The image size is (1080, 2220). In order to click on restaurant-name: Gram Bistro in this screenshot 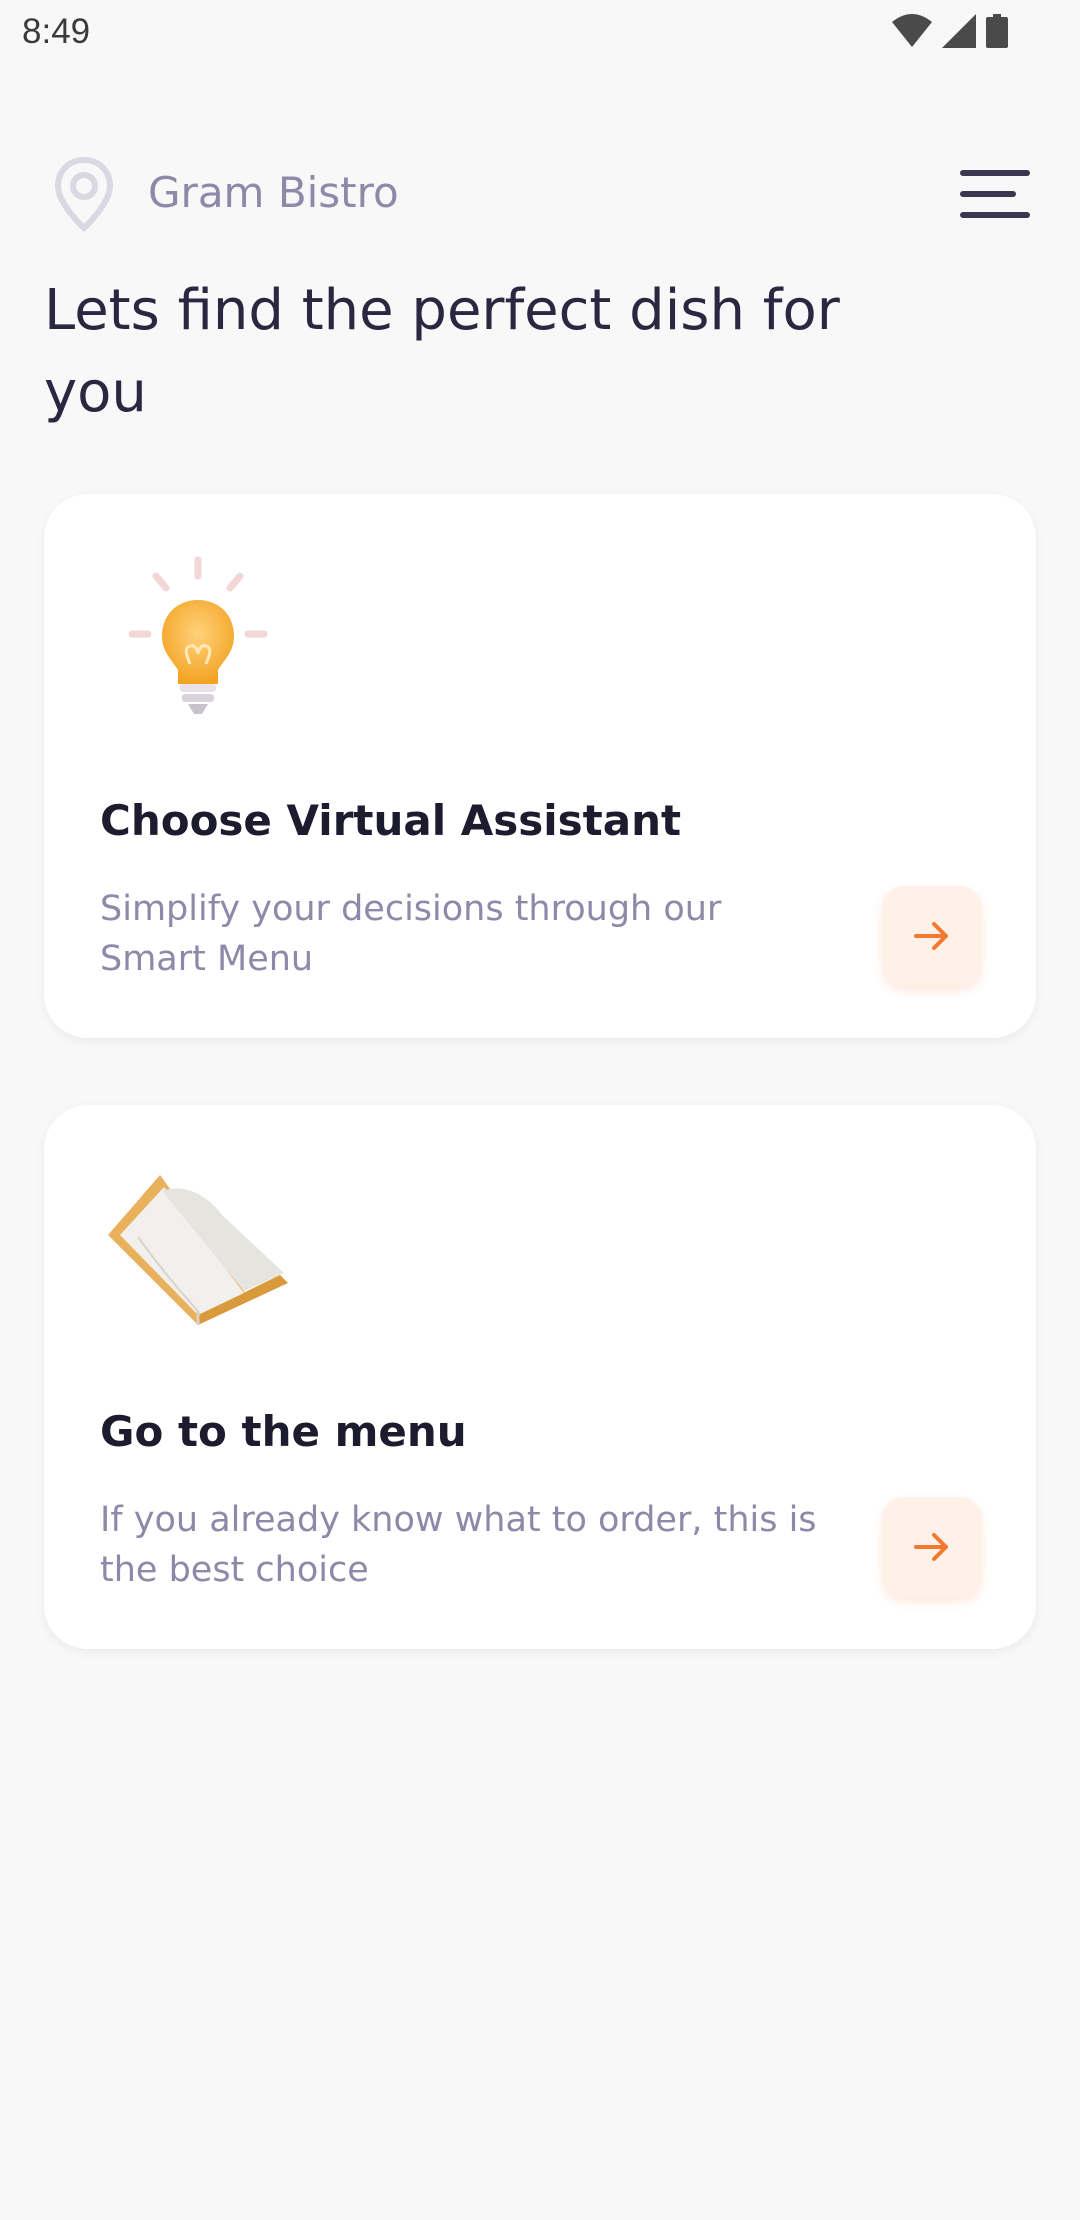, I will do `click(273, 192)`.